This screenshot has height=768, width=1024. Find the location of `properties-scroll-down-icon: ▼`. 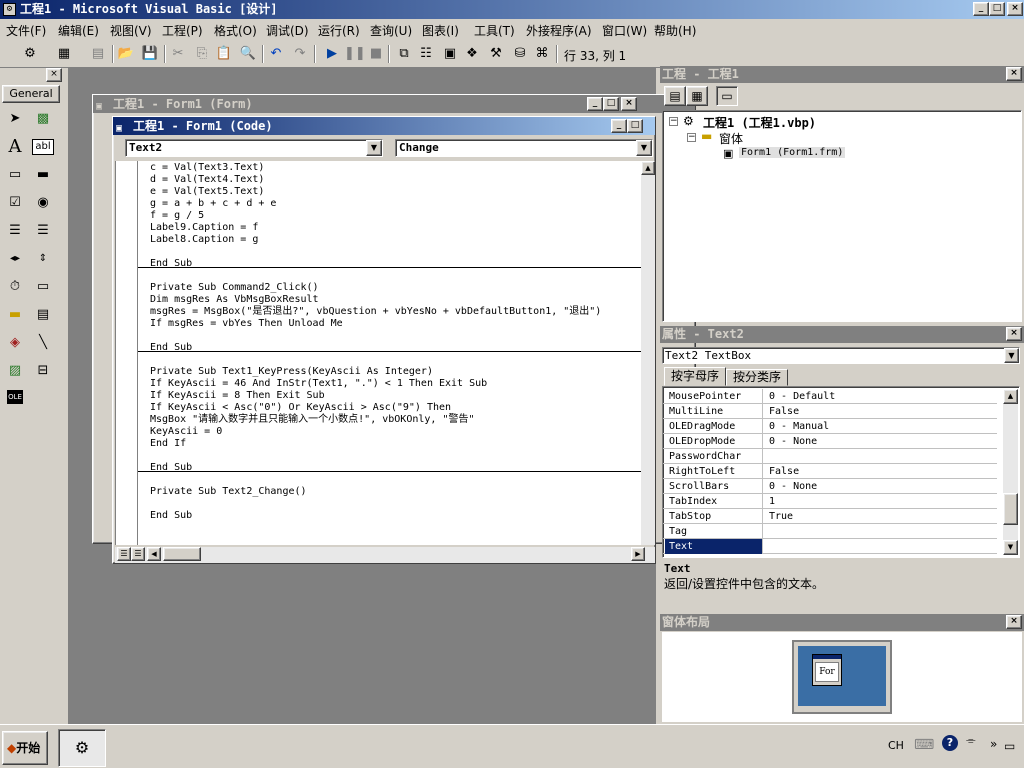

properties-scroll-down-icon: ▼ is located at coordinates (1010, 547).